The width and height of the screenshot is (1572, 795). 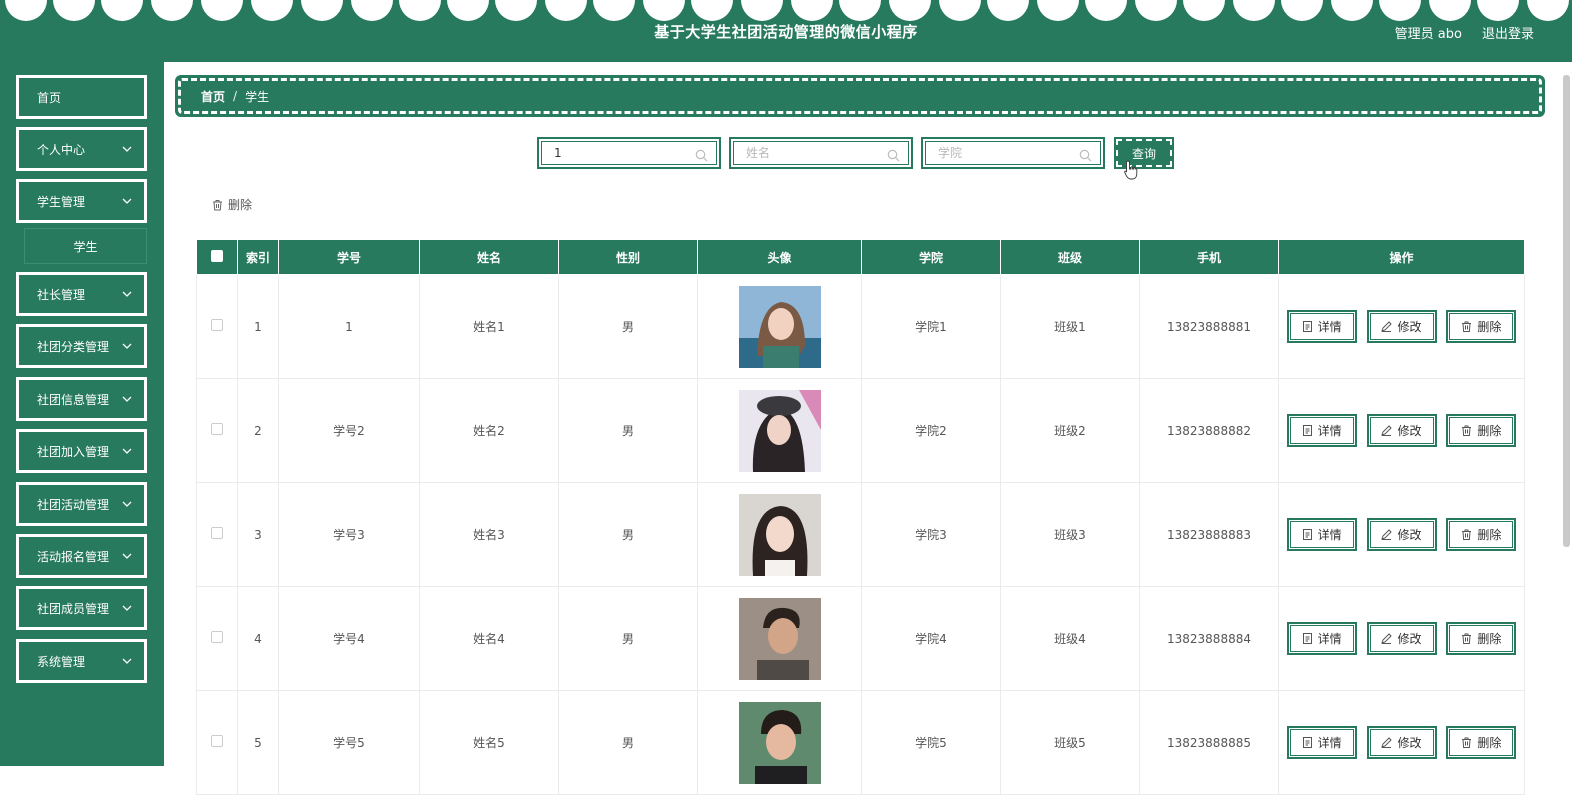 I want to click on cell-student-no: 学号4, so click(x=349, y=638).